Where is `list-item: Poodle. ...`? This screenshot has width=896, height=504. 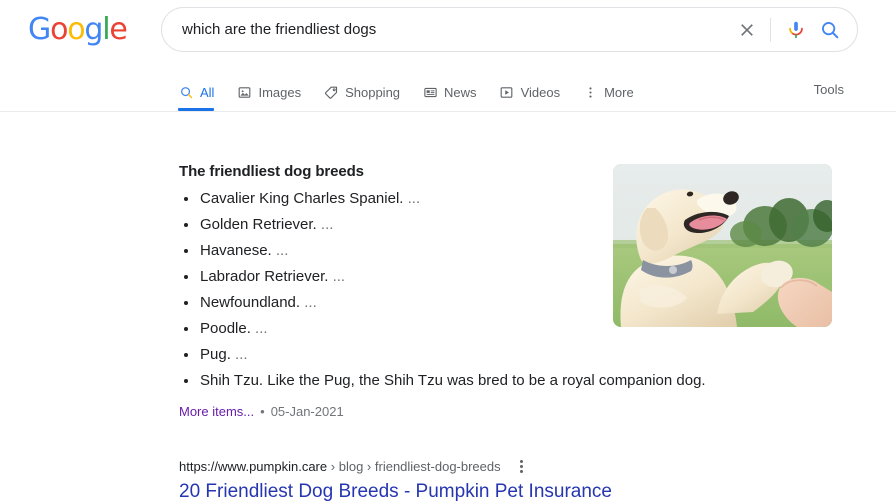 list-item: Poodle. ... is located at coordinates (389, 329).